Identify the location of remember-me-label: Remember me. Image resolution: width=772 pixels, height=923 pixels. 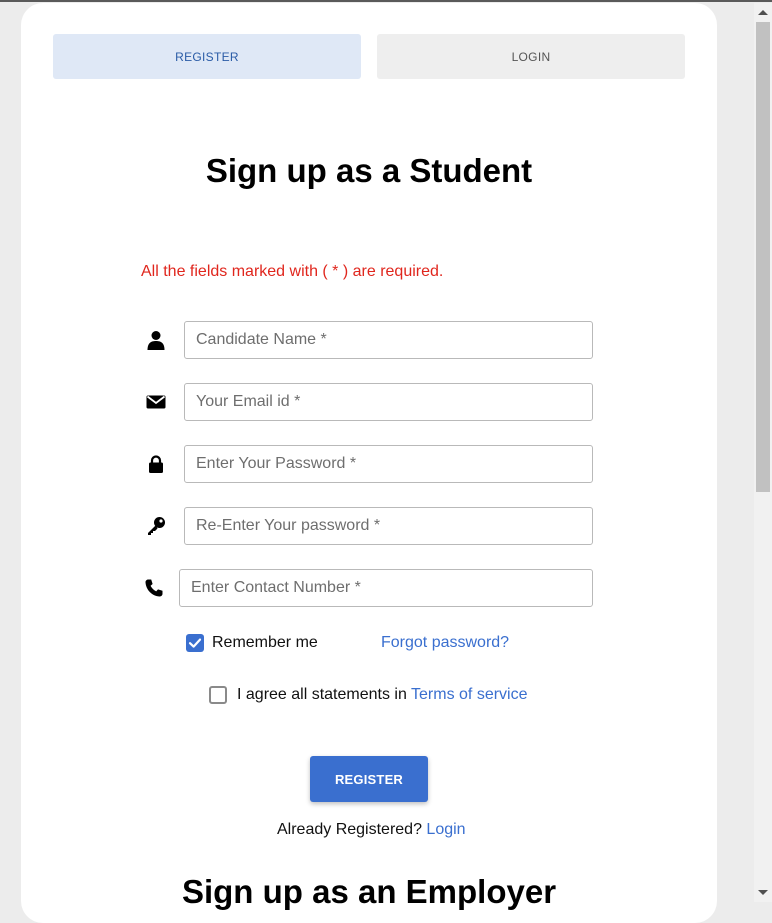
(265, 642).